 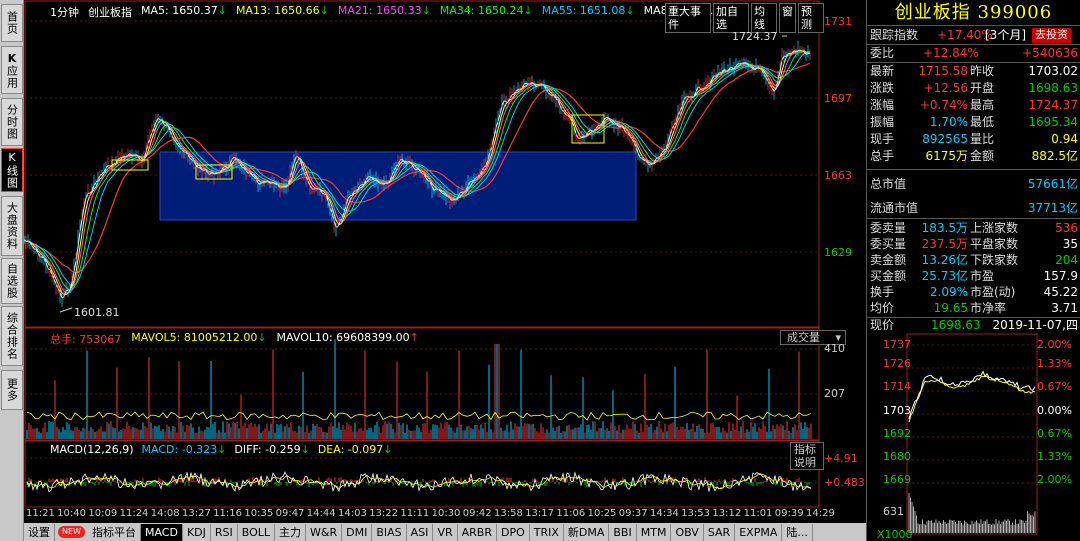 What do you see at coordinates (897, 456) in the screenshot?
I see `mini-price-tick: 1680` at bounding box center [897, 456].